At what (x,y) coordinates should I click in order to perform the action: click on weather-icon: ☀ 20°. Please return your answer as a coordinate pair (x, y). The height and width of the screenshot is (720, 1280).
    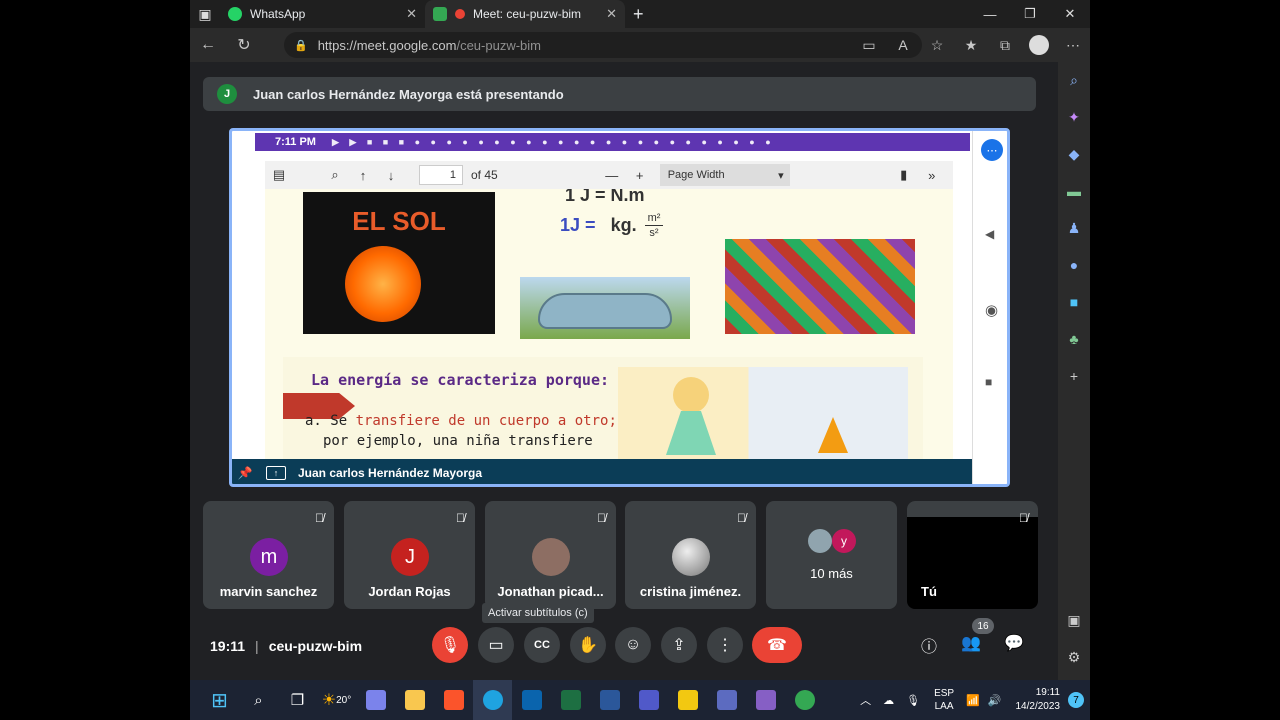
    Looking at the image, I should click on (336, 700).